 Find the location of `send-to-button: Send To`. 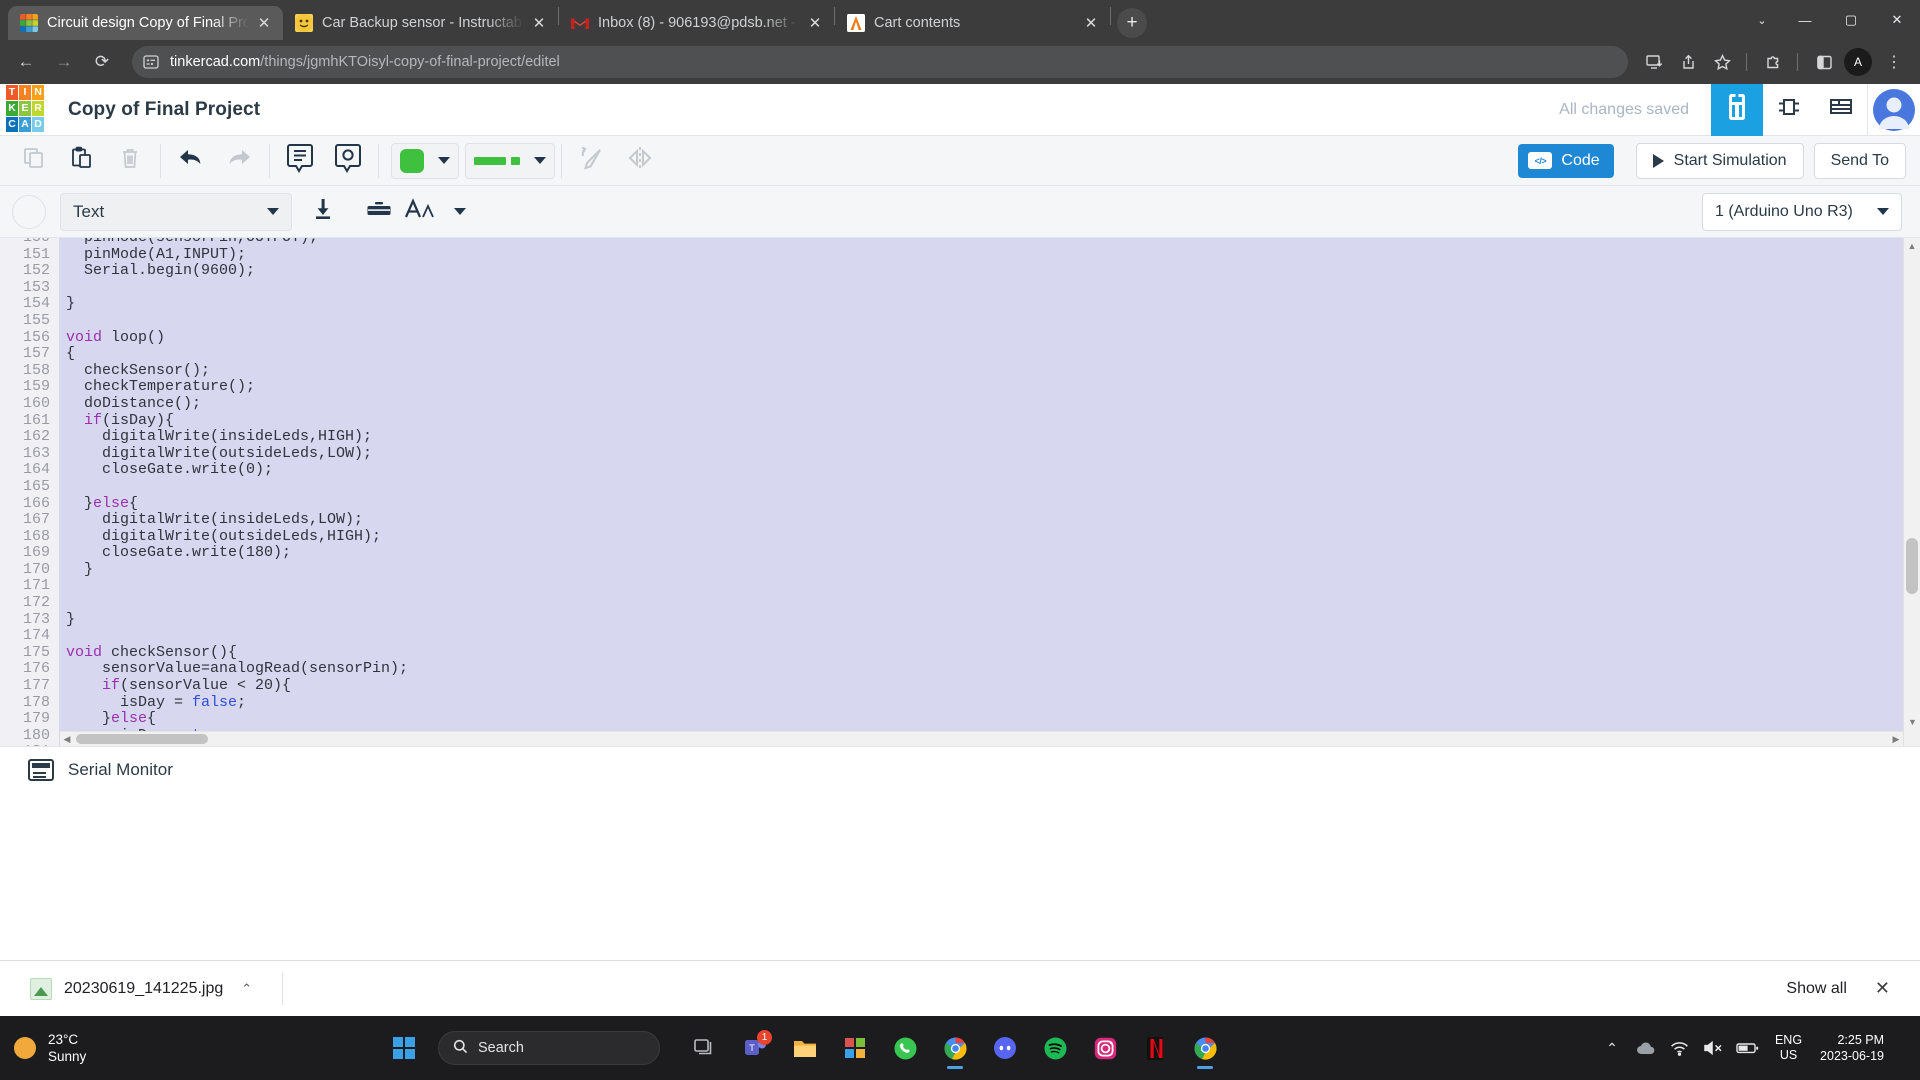

send-to-button: Send To is located at coordinates (1859, 160).